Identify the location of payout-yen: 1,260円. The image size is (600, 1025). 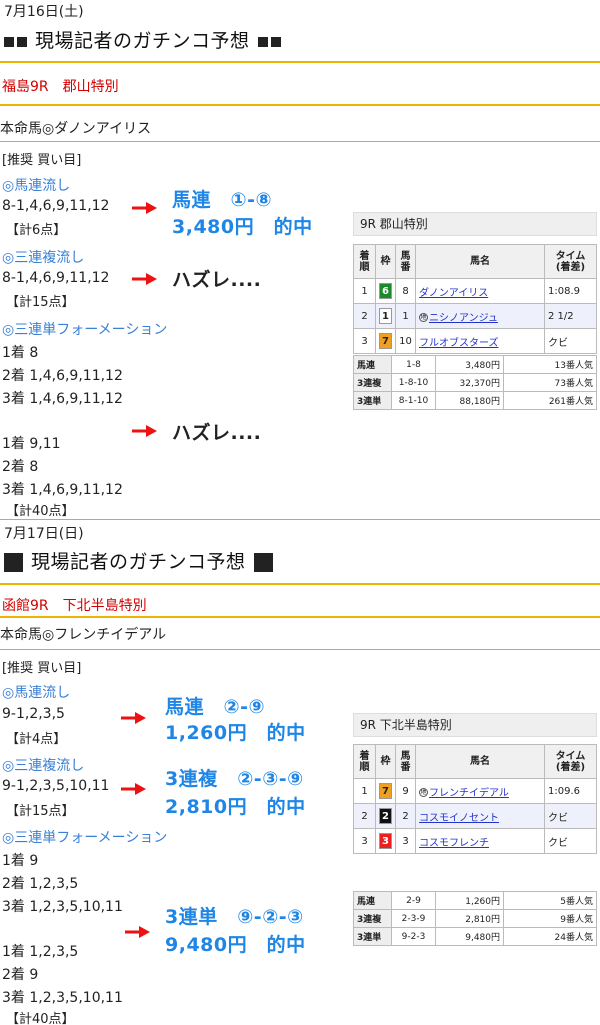
(469, 900).